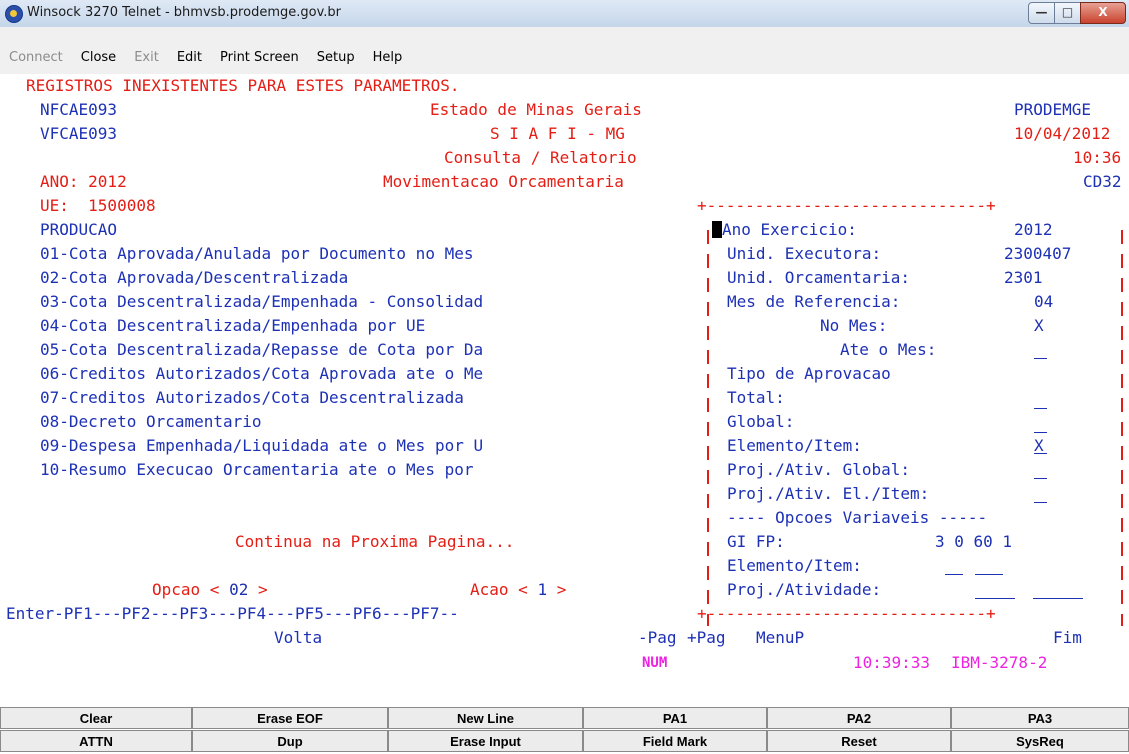 The image size is (1129, 754). I want to click on program-id-1: NFCAE093, so click(79, 109).